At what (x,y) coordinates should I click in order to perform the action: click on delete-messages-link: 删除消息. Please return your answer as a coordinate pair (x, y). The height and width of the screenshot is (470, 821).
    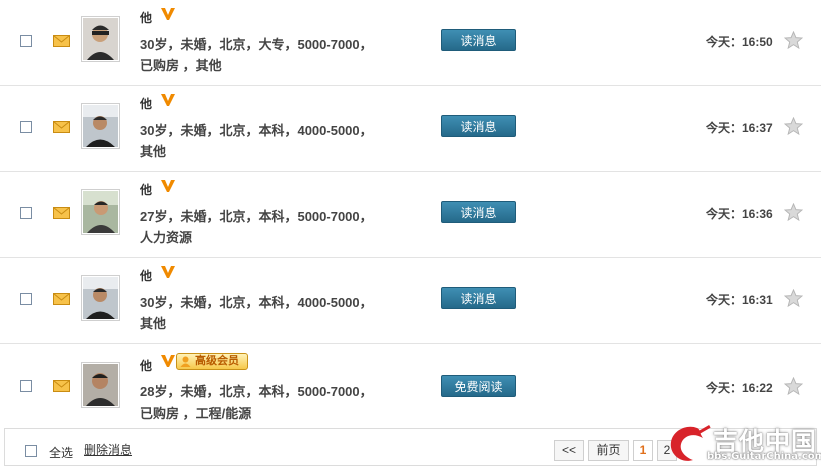
    Looking at the image, I should click on (108, 449).